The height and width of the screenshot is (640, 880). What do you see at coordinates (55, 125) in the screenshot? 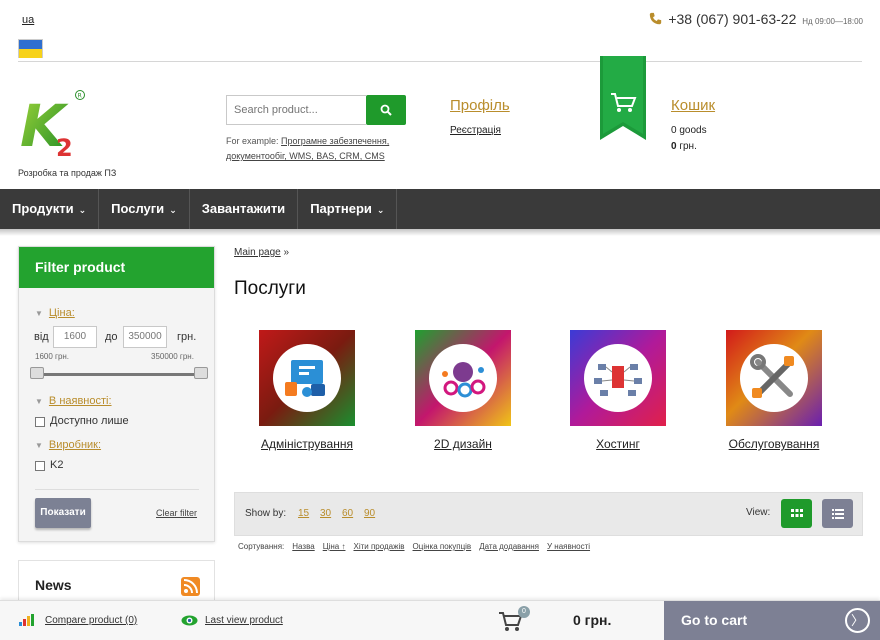
I see `k2-logo: K 2 R` at bounding box center [55, 125].